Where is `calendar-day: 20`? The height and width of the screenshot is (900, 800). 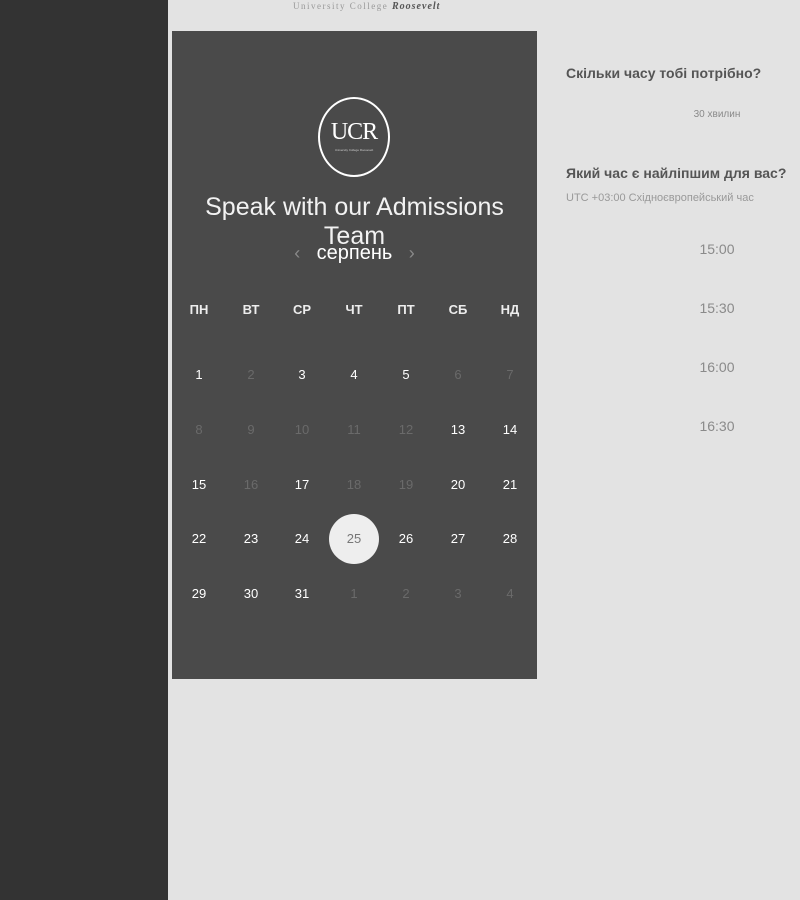
calendar-day: 20 is located at coordinates (458, 485).